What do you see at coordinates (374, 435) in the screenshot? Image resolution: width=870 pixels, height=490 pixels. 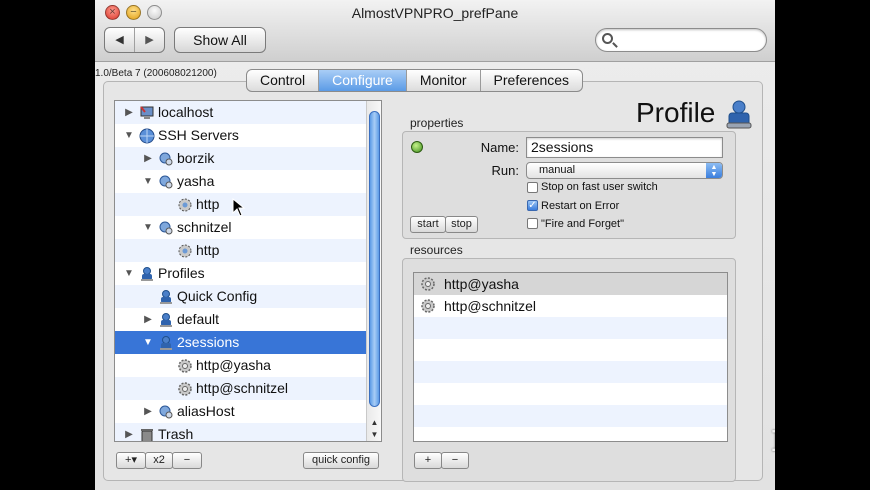 I see `scroll-down-icon: ▼` at bounding box center [374, 435].